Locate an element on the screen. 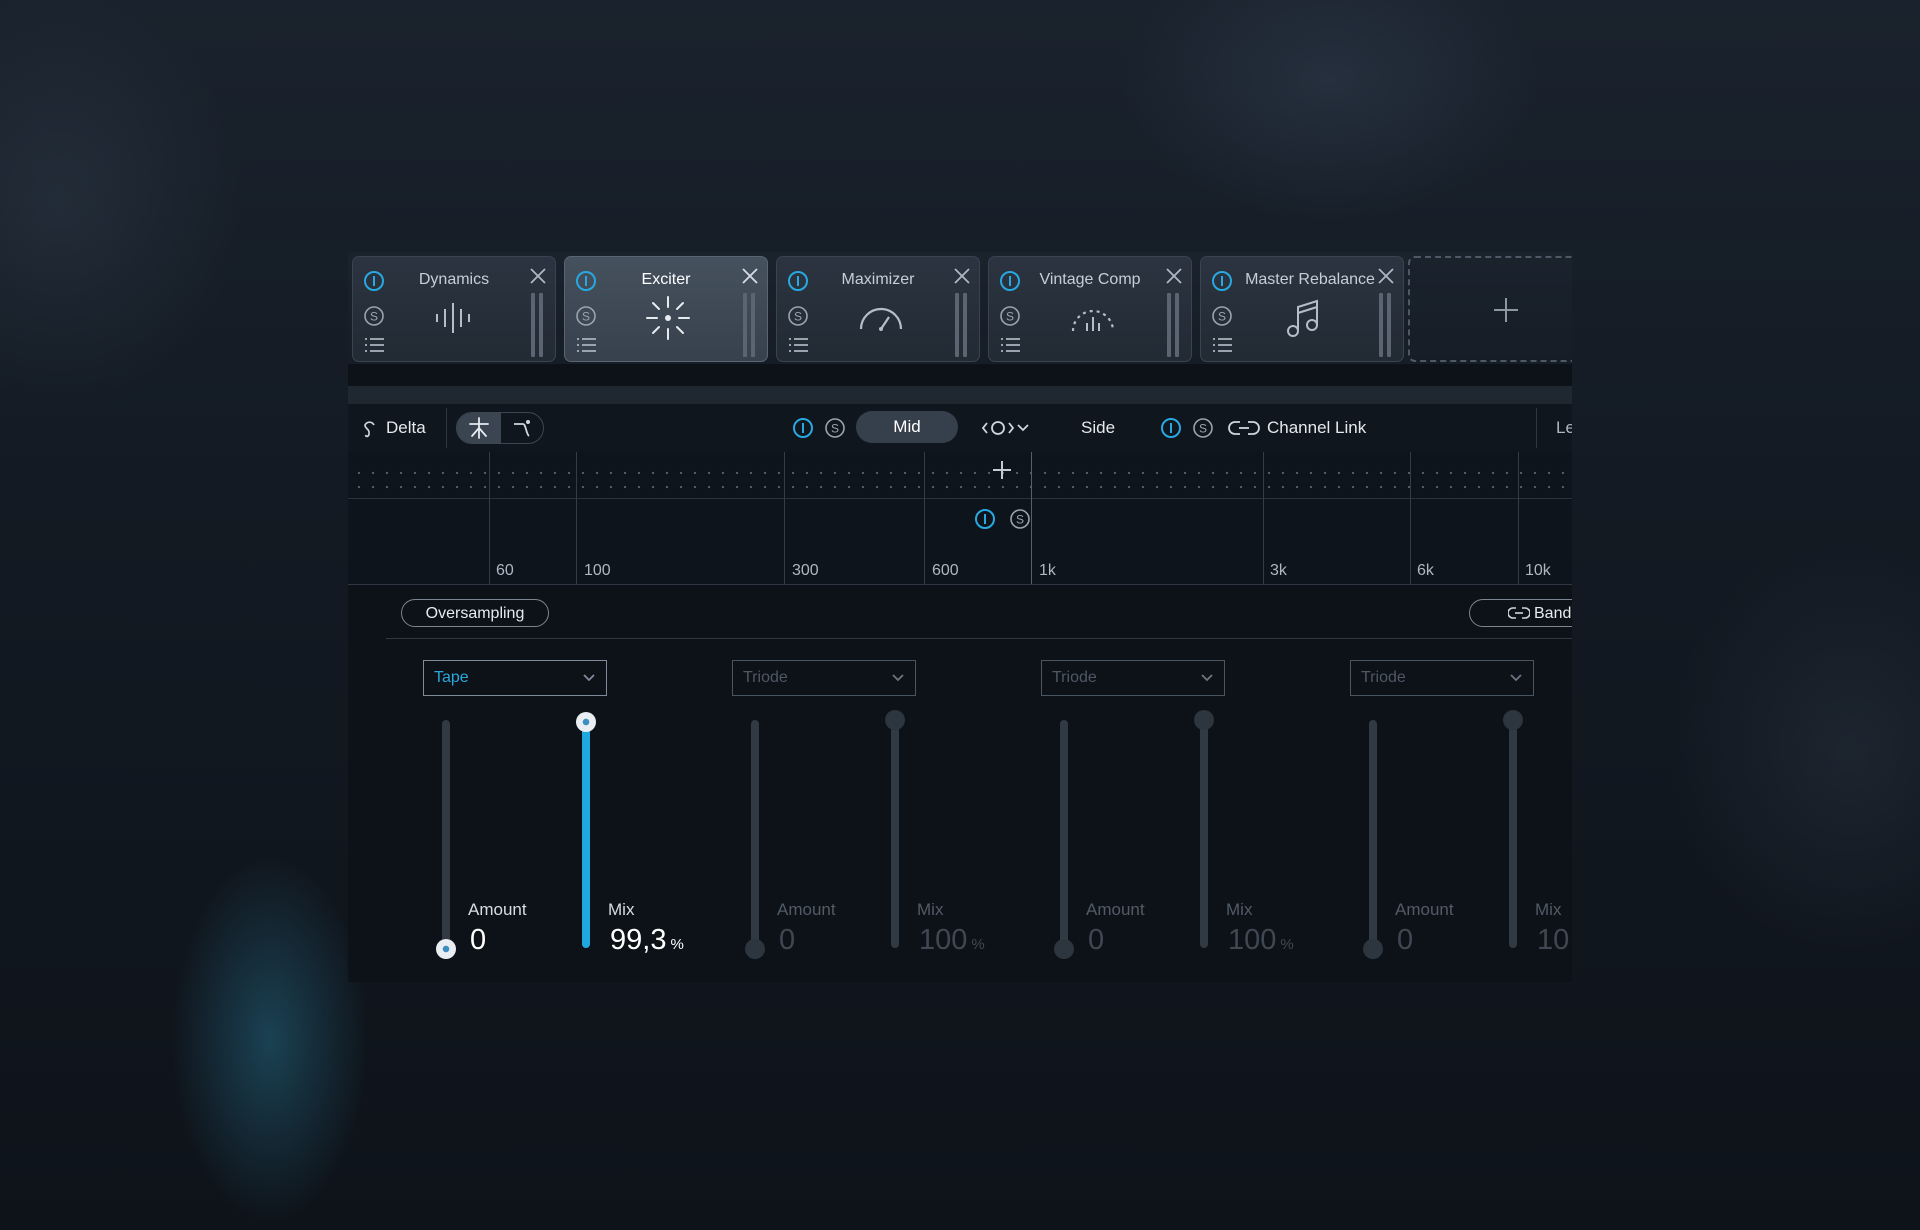  band-3-mode-dropdown: Triode is located at coordinates (1133, 678).